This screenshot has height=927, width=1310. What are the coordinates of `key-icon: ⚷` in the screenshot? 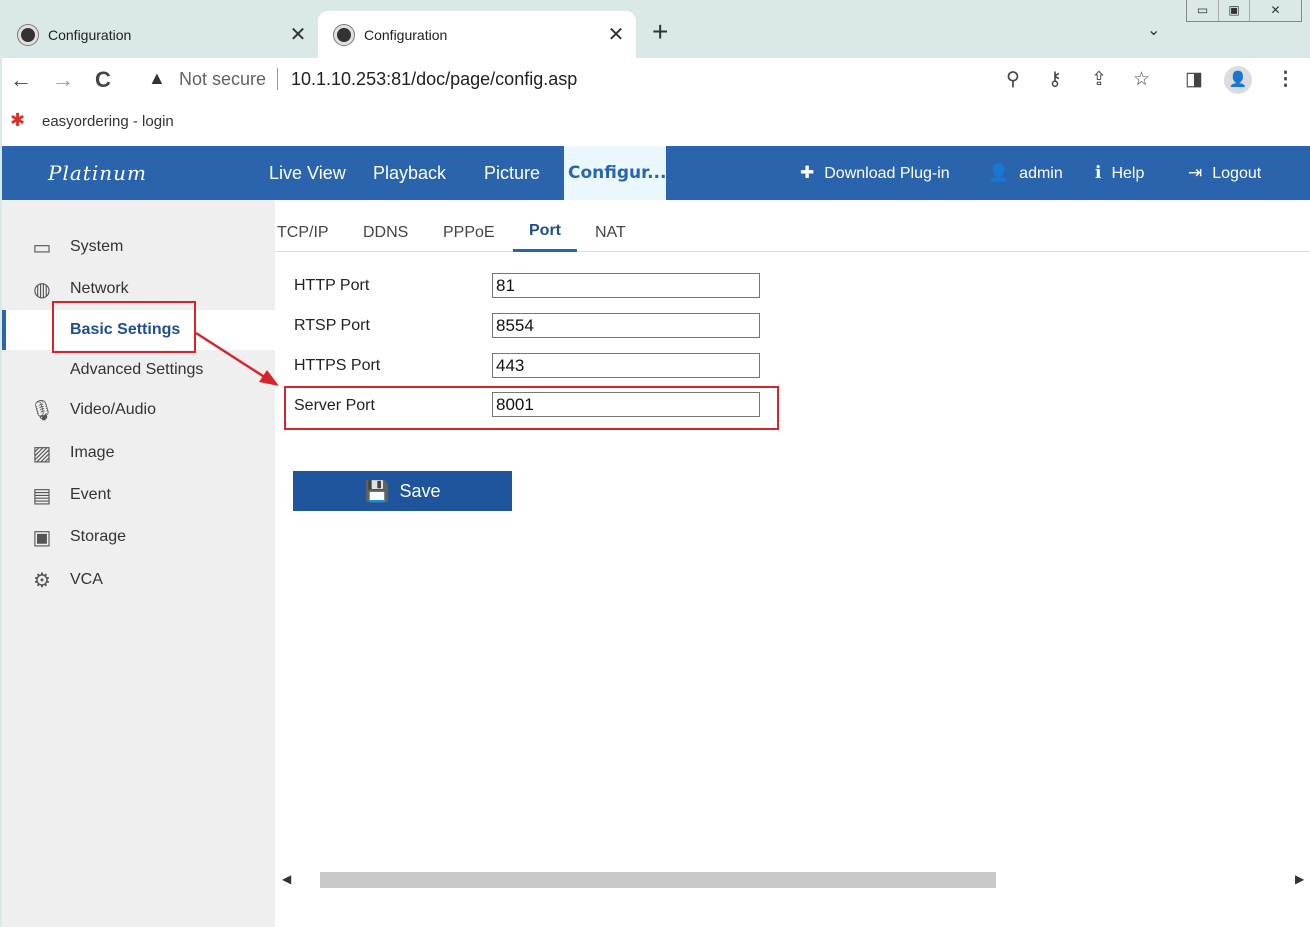 It's located at (1055, 79).